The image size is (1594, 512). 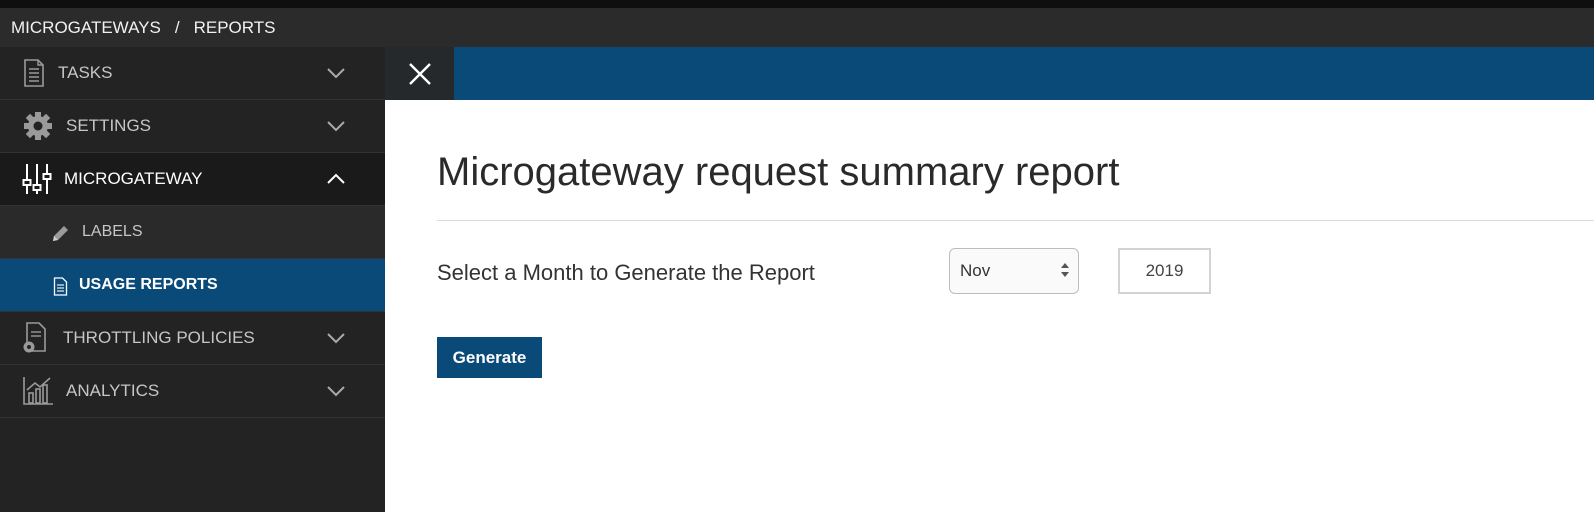 What do you see at coordinates (133, 178) in the screenshot?
I see `sidebar-item-label: MICROGATEWAY` at bounding box center [133, 178].